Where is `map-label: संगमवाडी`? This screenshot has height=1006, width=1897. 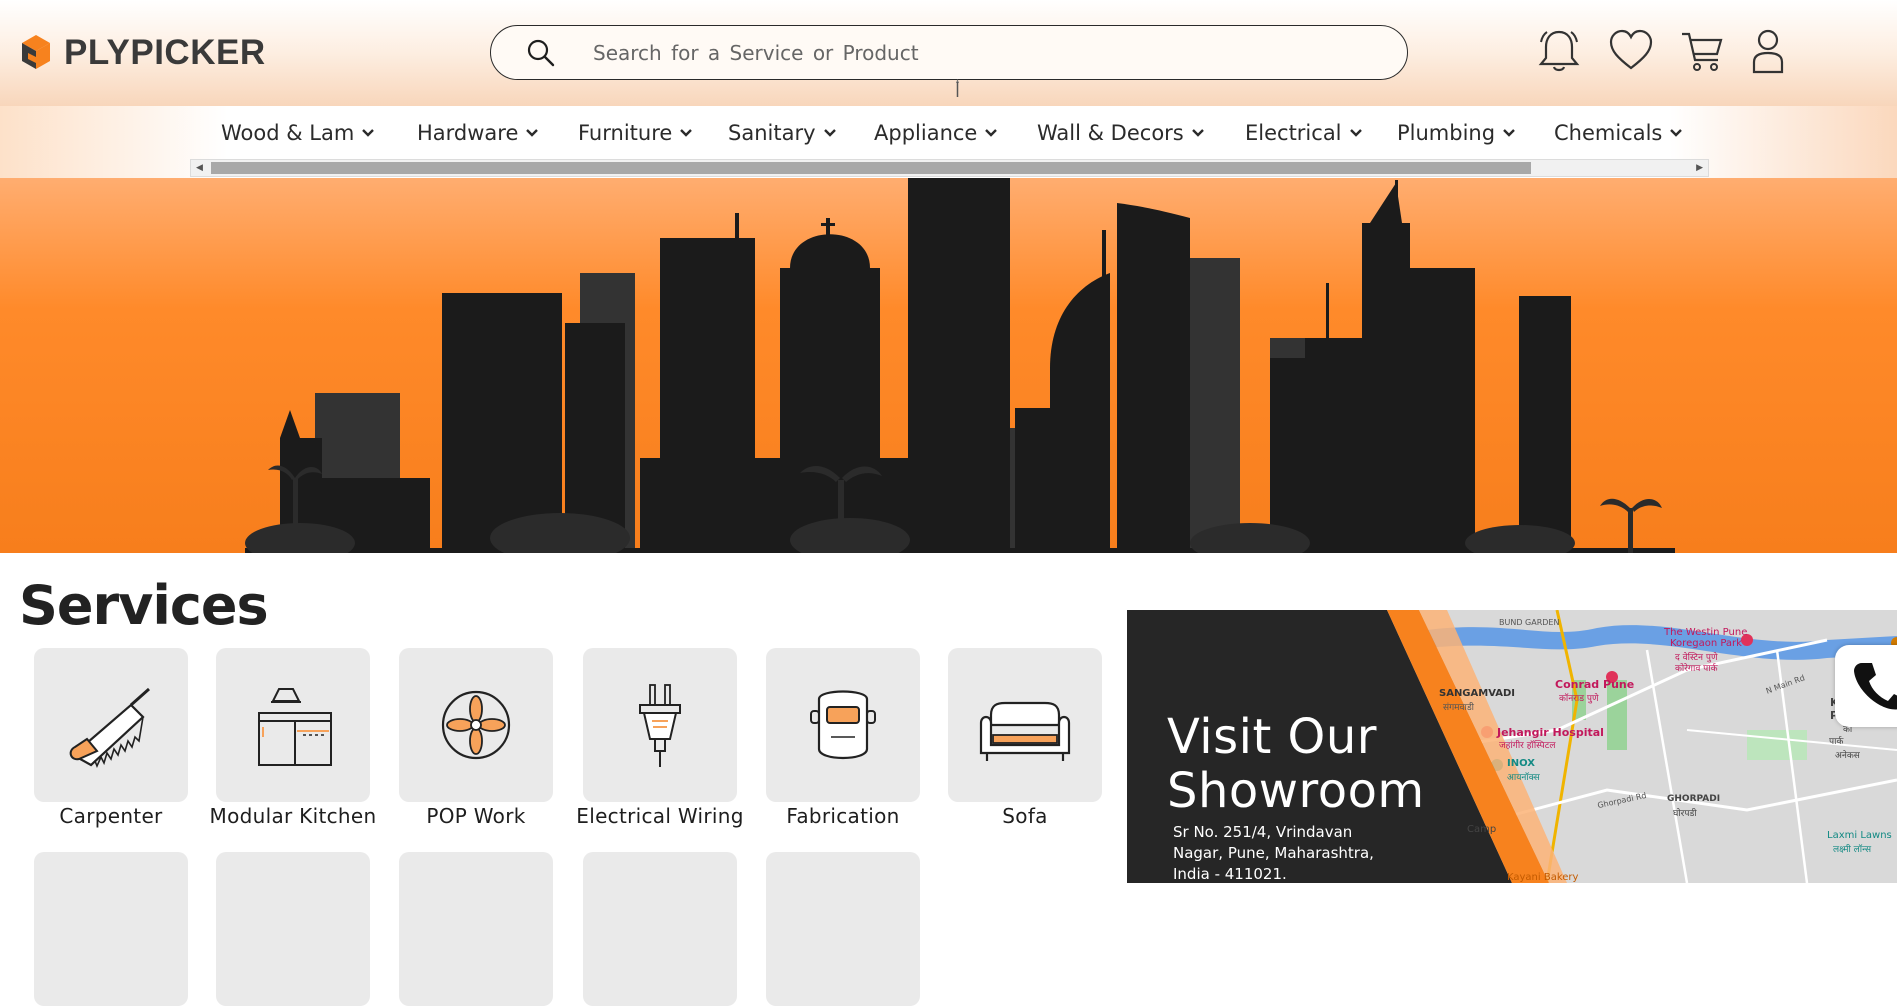 map-label: संगमवाडी is located at coordinates (1459, 708).